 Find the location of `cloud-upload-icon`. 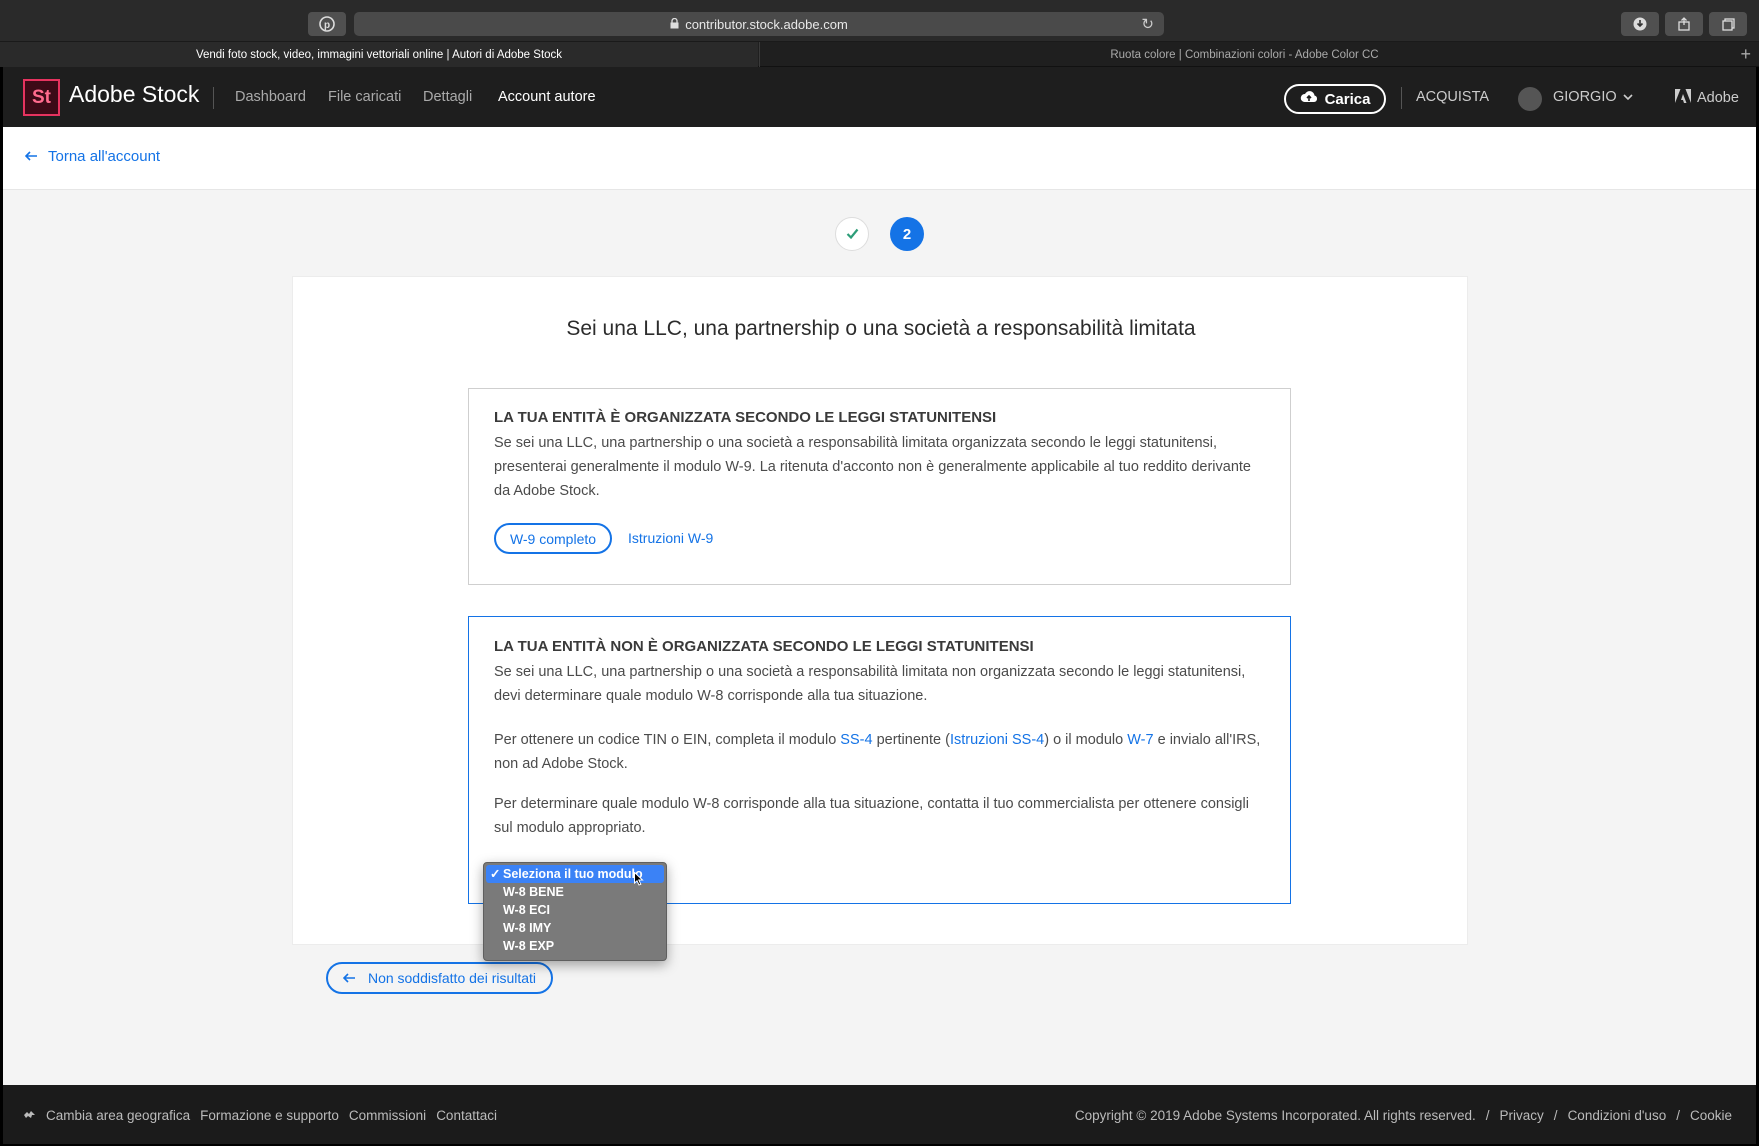

cloud-upload-icon is located at coordinates (1309, 99).